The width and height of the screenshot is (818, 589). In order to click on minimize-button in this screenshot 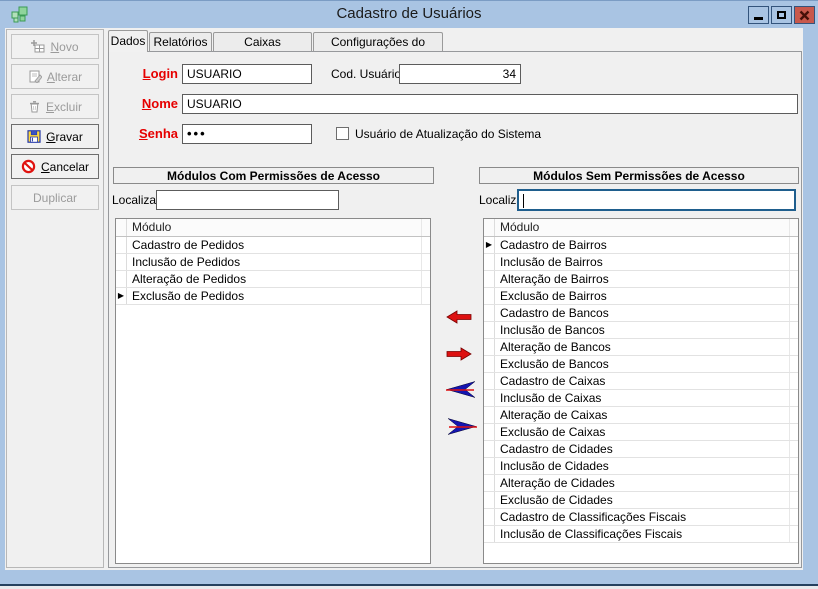, I will do `click(758, 15)`.